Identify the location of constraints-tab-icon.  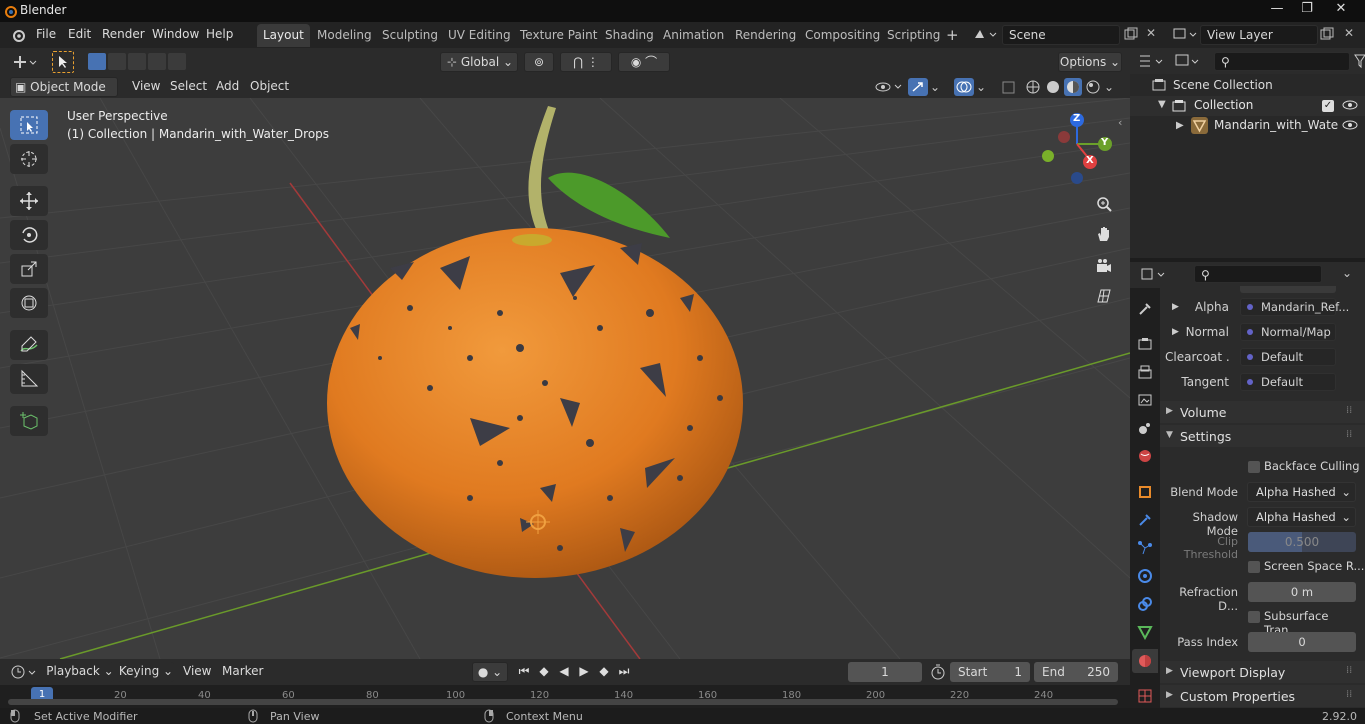
(1145, 604).